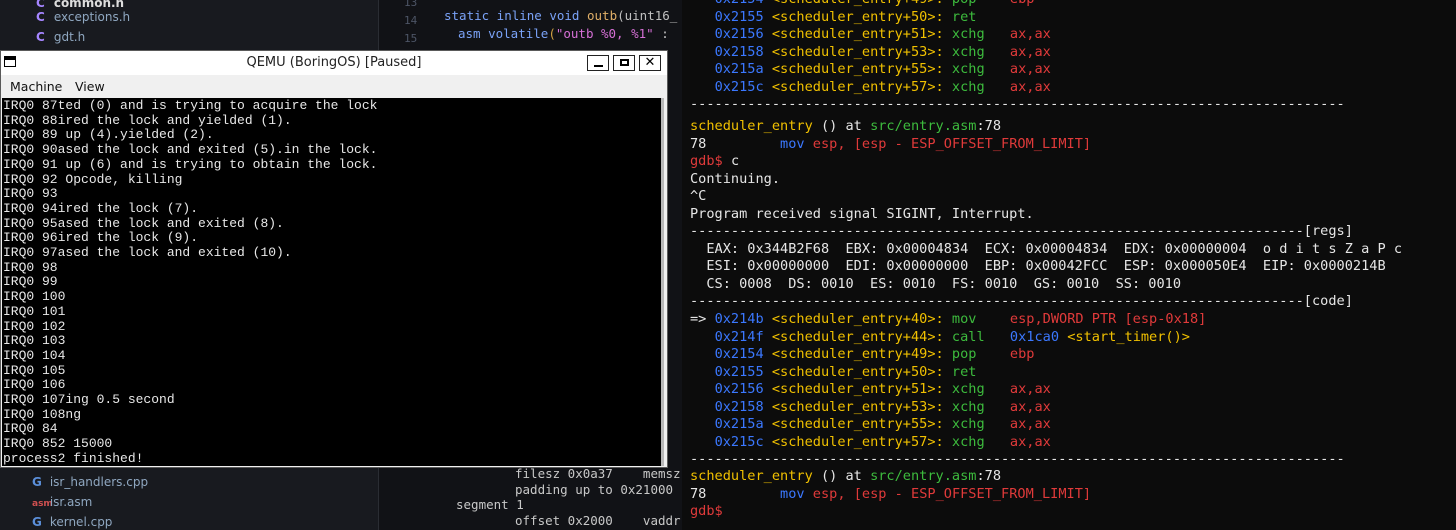 Image resolution: width=1456 pixels, height=530 pixels. I want to click on gdb-command-line: gdb$ c, so click(714, 161).